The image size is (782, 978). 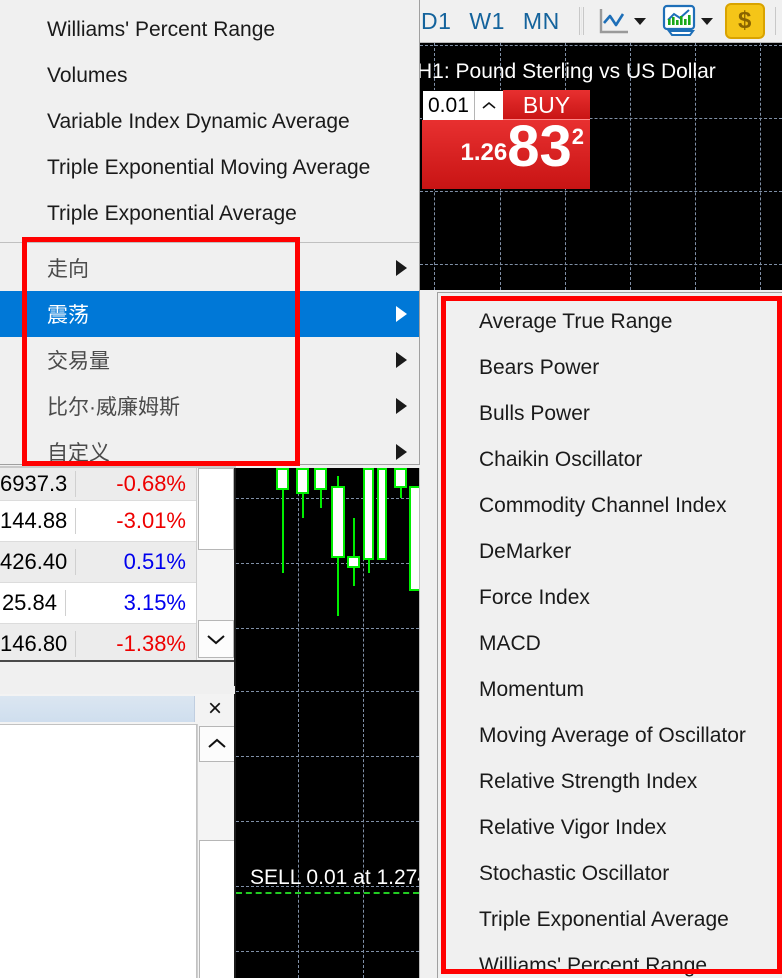 What do you see at coordinates (98, 851) in the screenshot?
I see `bottom-panel-content` at bounding box center [98, 851].